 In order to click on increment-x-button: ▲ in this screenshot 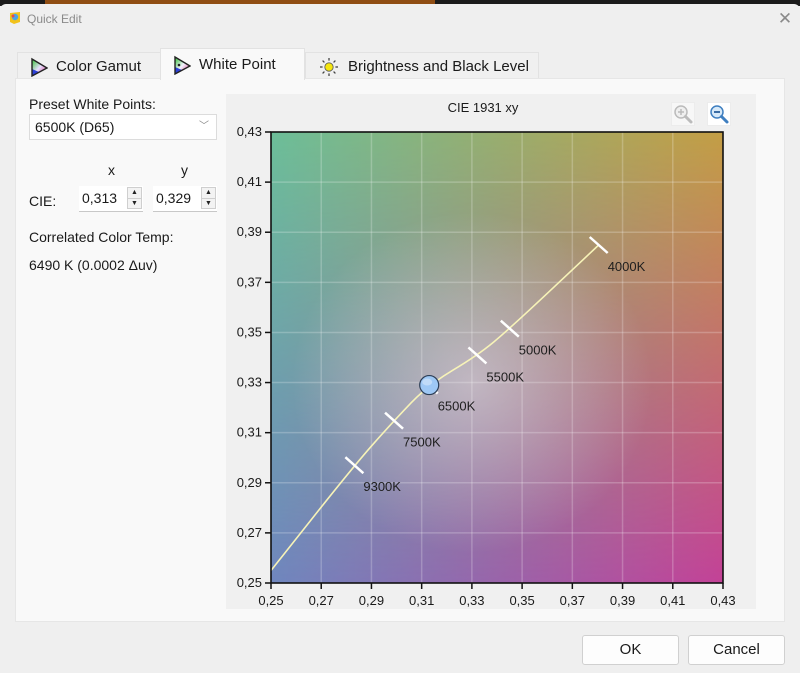, I will do `click(134, 193)`.